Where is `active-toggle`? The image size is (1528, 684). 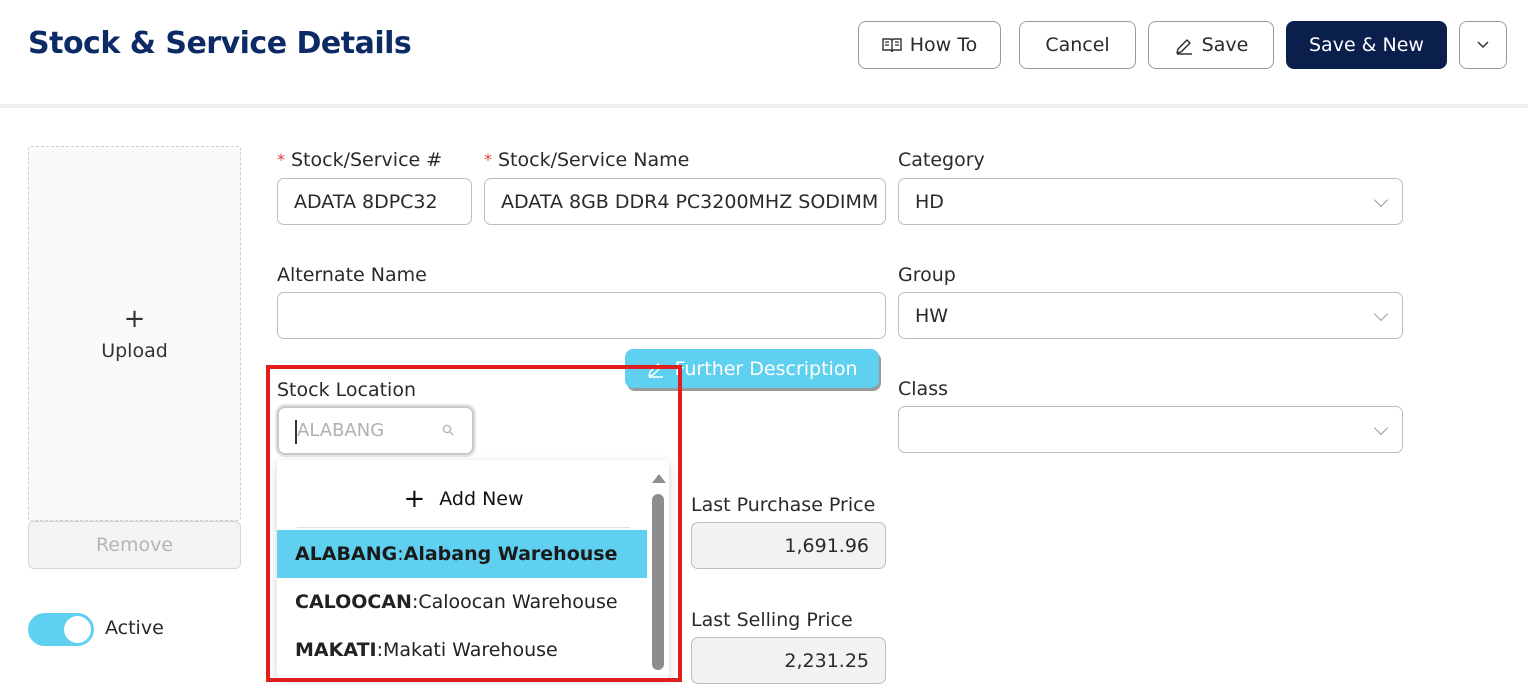
active-toggle is located at coordinates (61, 629).